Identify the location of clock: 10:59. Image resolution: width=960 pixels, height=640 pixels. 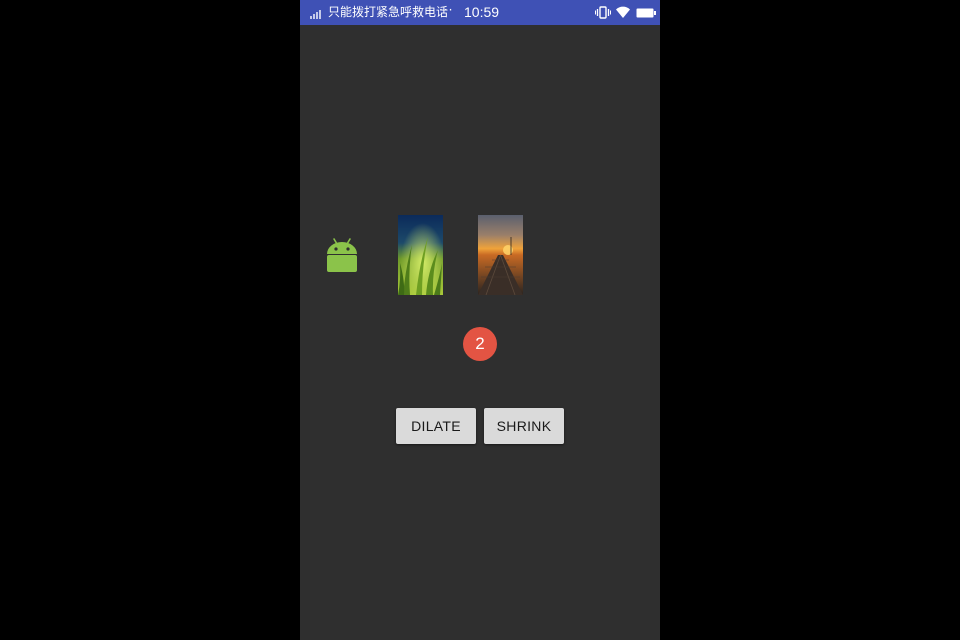
(482, 12).